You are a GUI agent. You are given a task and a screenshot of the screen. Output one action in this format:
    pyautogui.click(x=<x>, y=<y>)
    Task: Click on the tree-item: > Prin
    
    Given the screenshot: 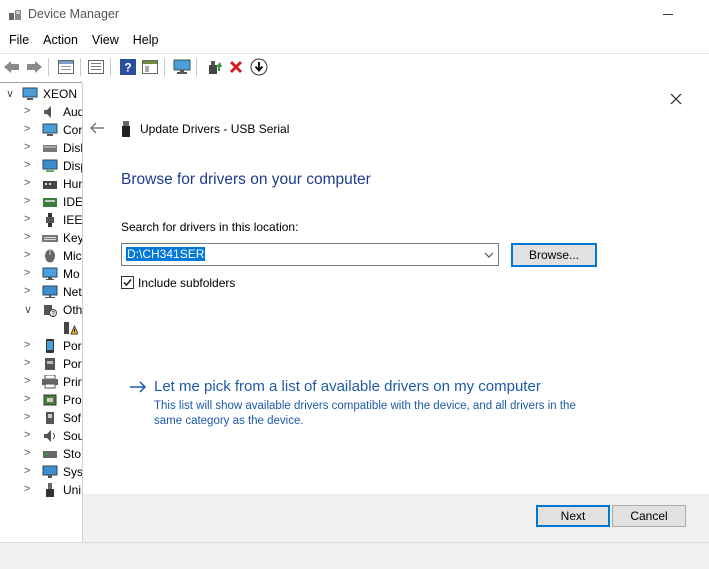 What is the action you would take?
    pyautogui.click(x=41, y=382)
    